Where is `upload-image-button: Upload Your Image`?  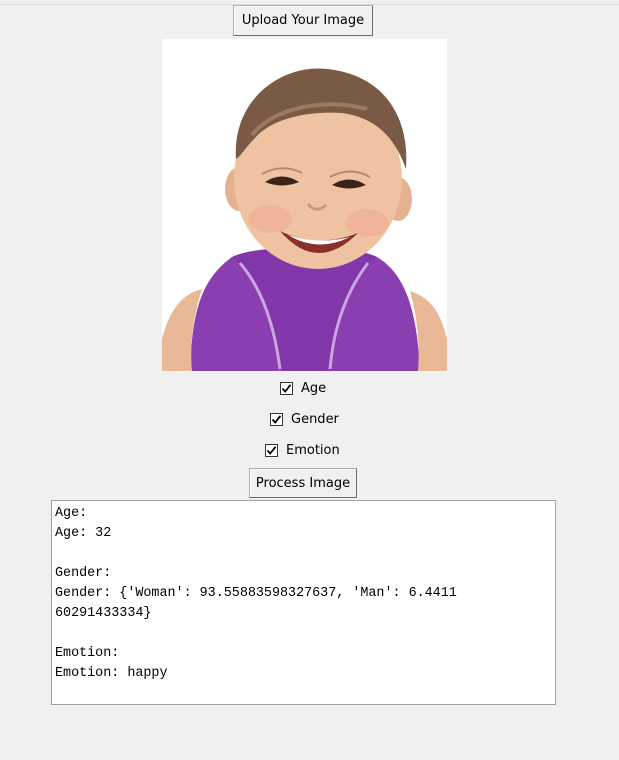 upload-image-button: Upload Your Image is located at coordinates (303, 20).